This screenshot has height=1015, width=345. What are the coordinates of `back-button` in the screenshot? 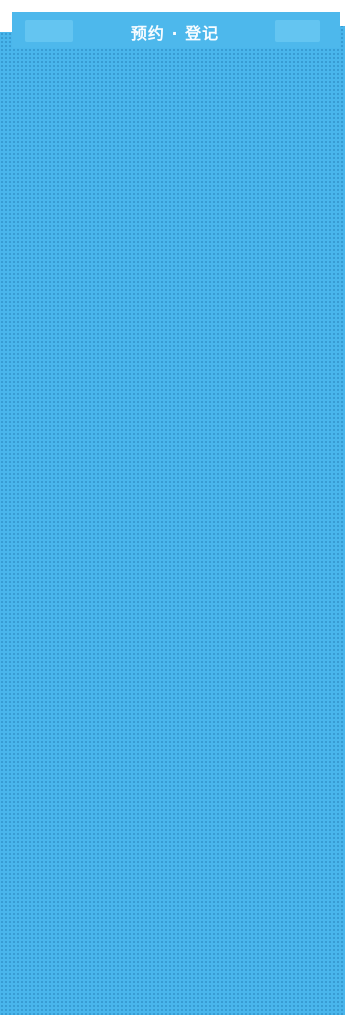 It's located at (49, 31).